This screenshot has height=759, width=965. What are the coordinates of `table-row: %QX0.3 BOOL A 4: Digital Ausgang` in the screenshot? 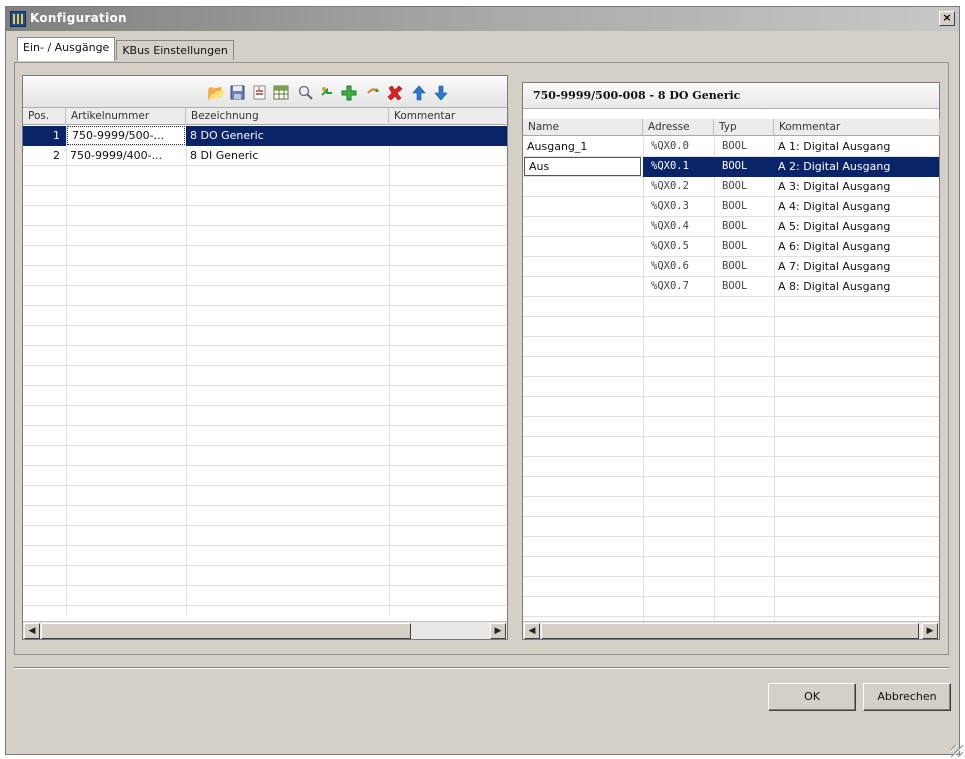 It's located at (731, 207).